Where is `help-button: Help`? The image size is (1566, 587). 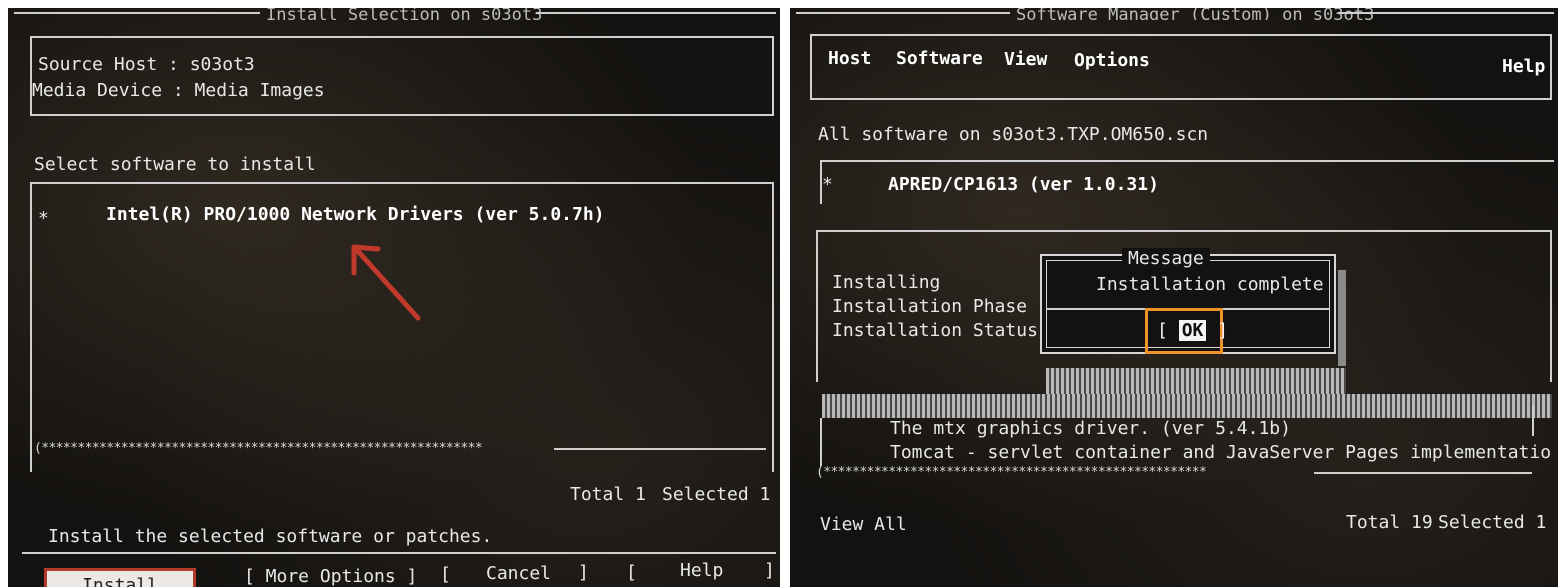 help-button: Help is located at coordinates (701, 571).